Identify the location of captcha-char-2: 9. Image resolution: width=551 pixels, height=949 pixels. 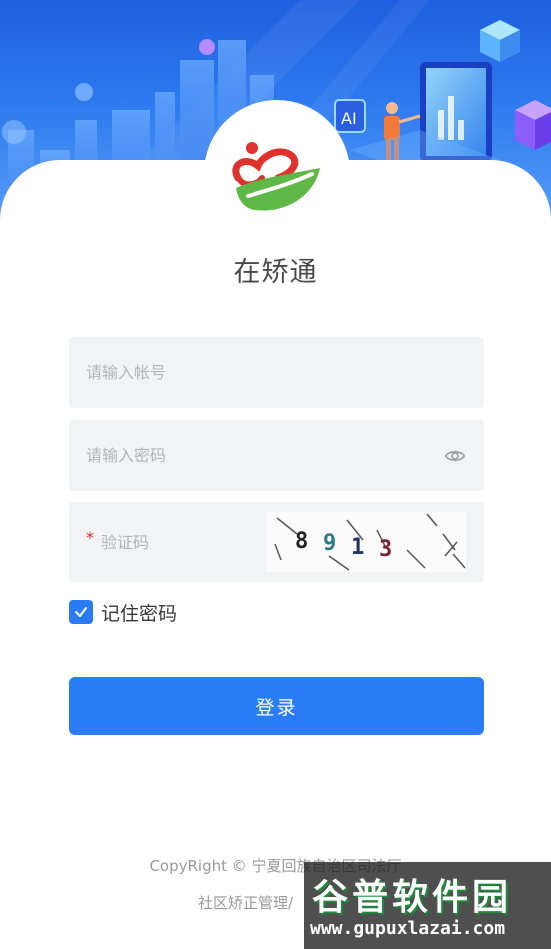
(329, 543).